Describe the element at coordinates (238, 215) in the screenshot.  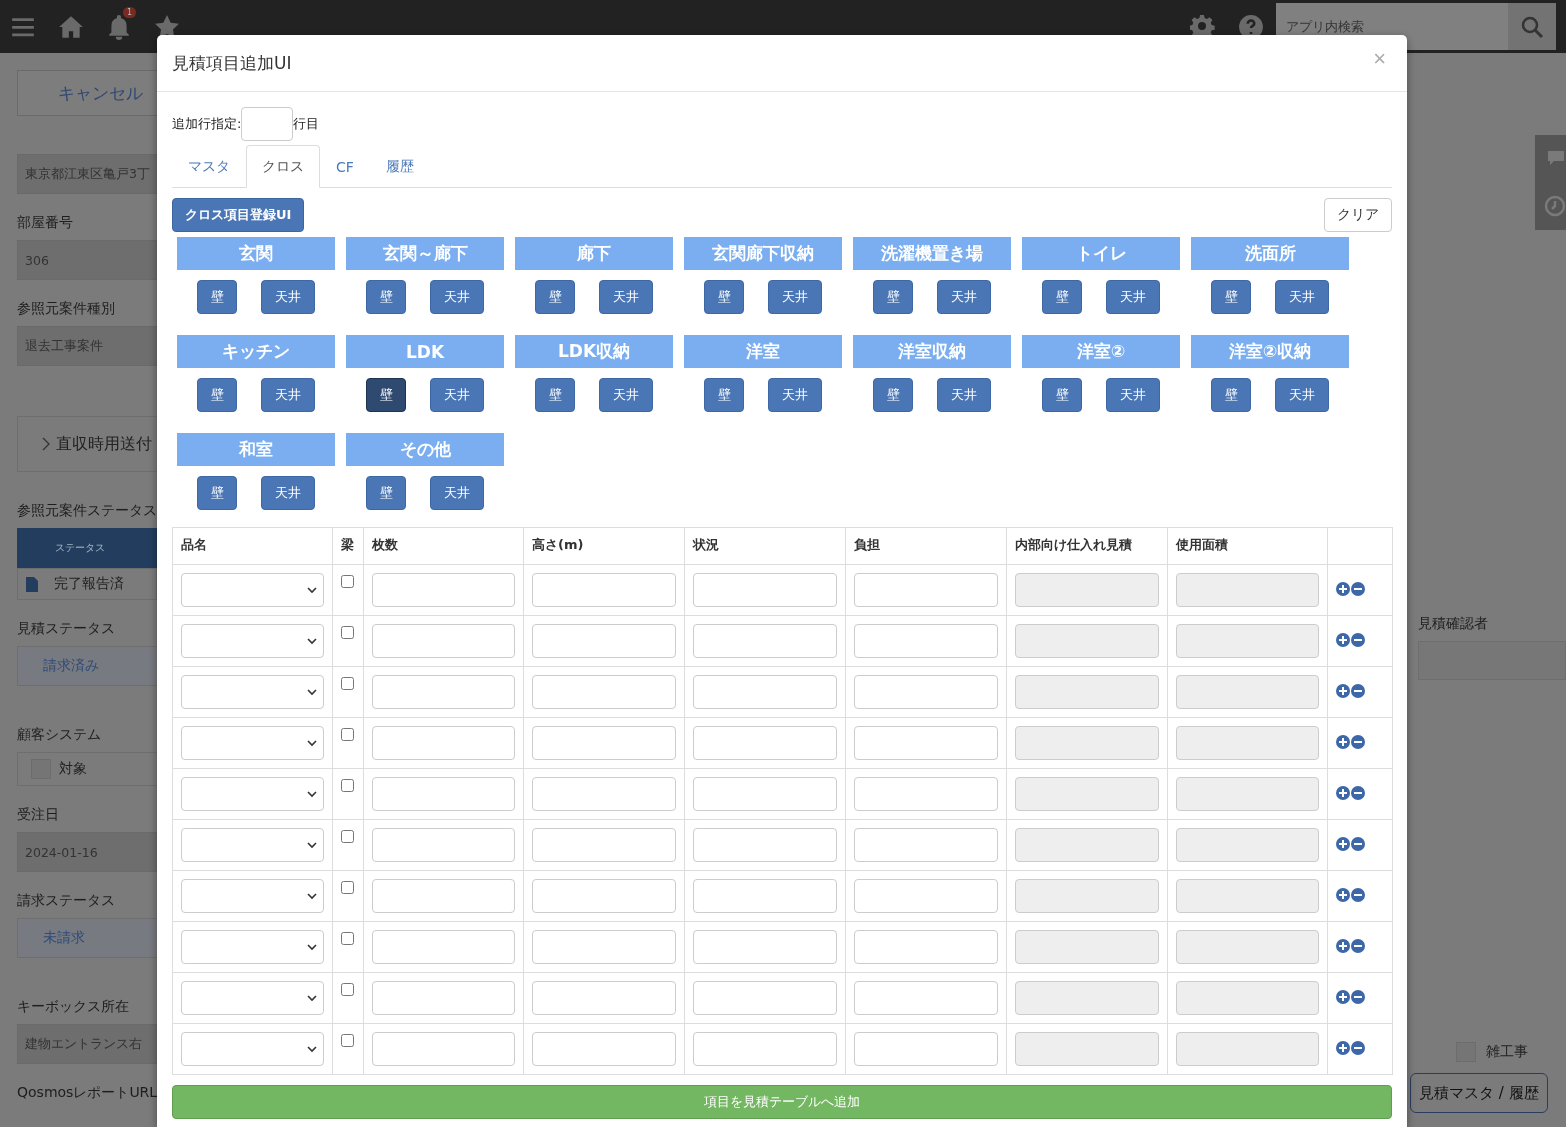
I see `register-button: クロス項目登録UI` at that location.